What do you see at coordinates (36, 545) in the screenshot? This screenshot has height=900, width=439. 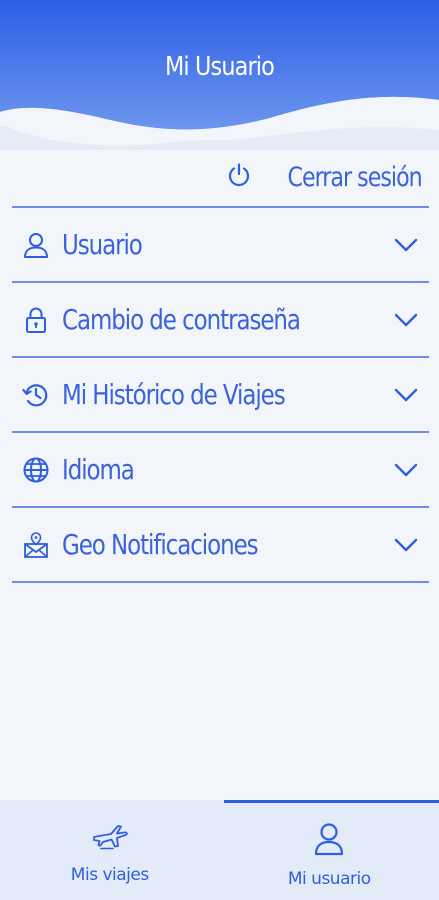 I see `geo-mail-icon` at bounding box center [36, 545].